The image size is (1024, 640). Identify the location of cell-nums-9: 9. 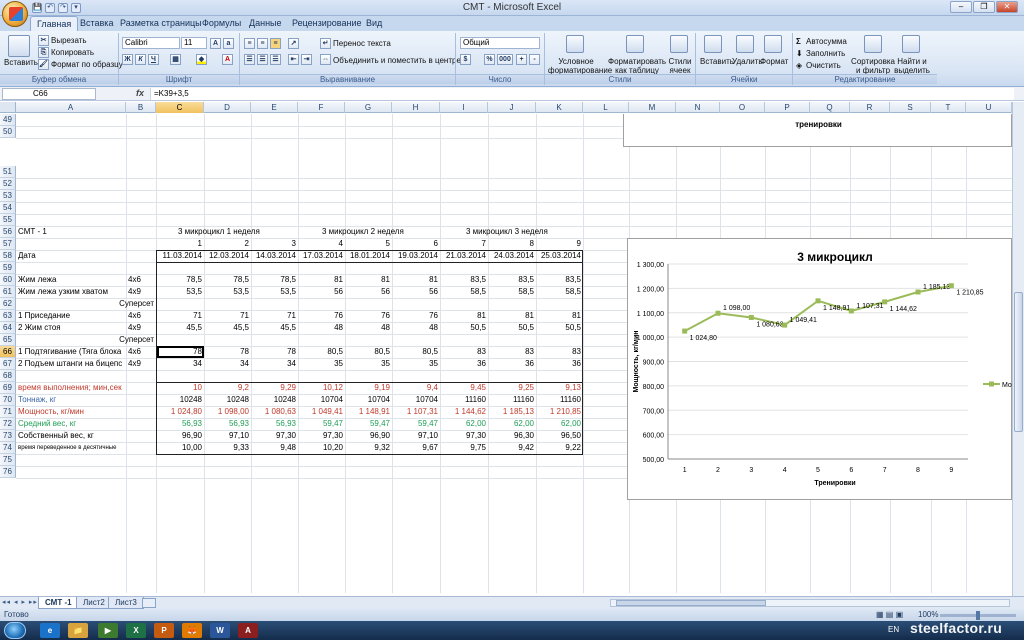
(559, 244).